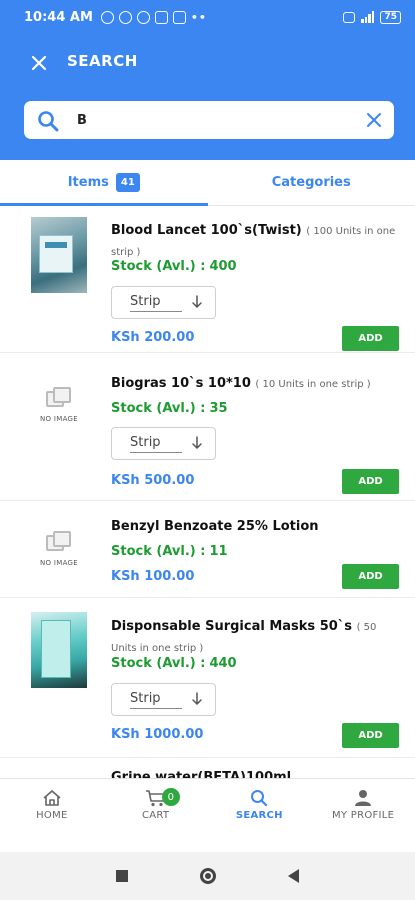 This screenshot has height=900, width=415. What do you see at coordinates (174, 266) in the screenshot?
I see `stock-label: Stock (Avl.) :400` at bounding box center [174, 266].